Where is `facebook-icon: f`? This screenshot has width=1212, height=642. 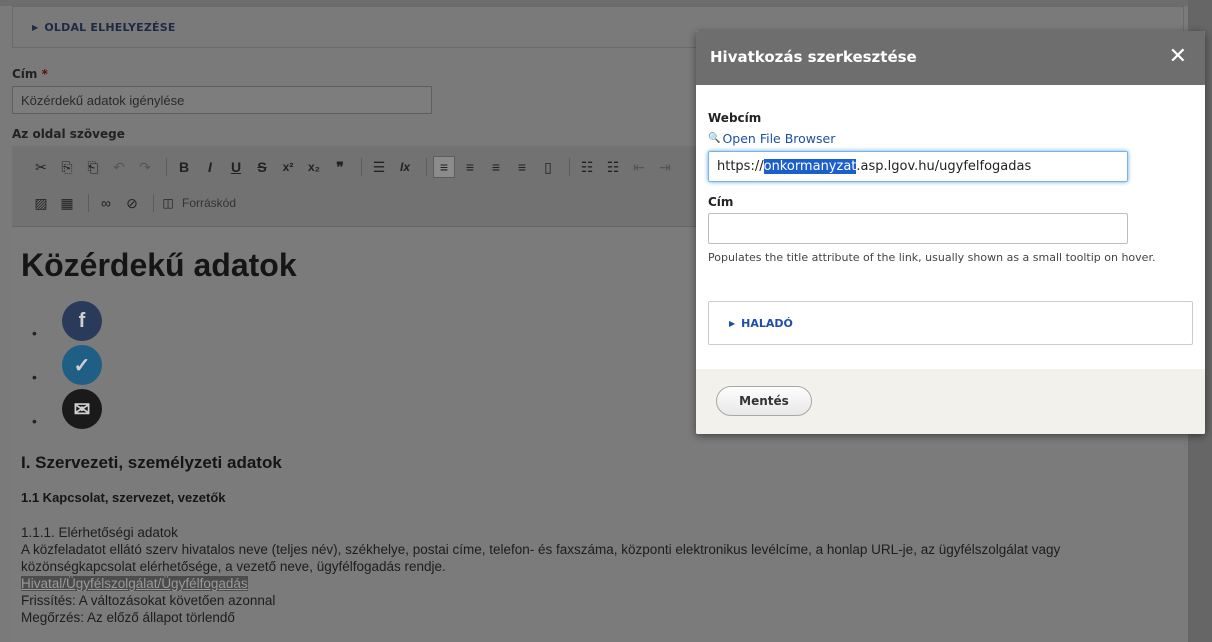 facebook-icon: f is located at coordinates (82, 321).